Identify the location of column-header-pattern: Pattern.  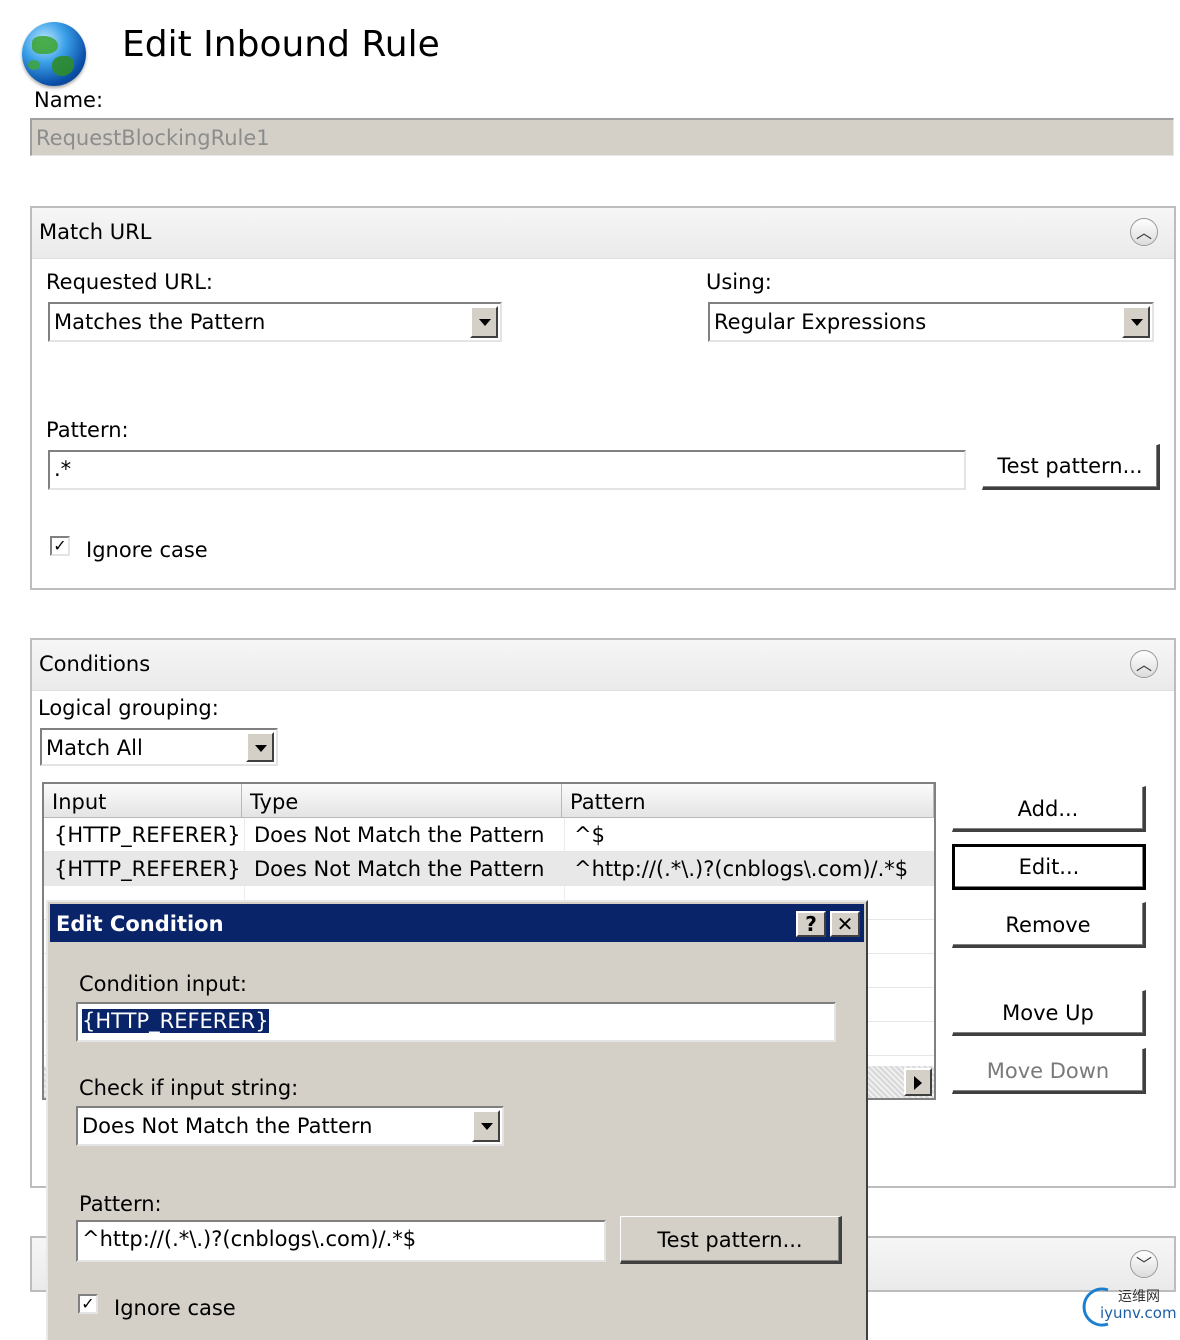
(748, 801).